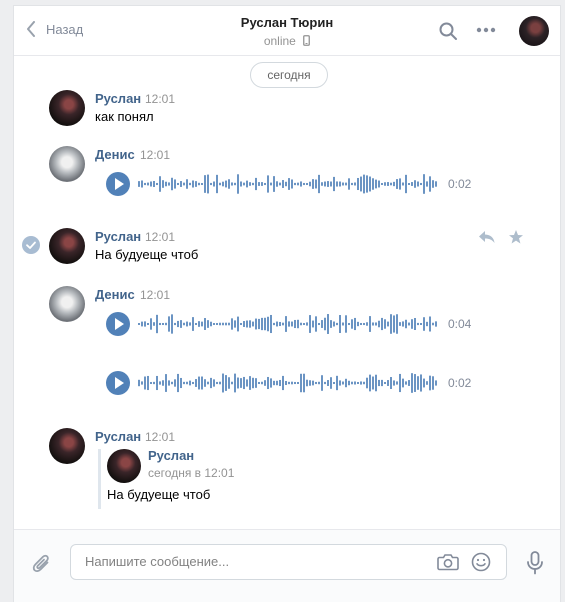  I want to click on phone-icon, so click(307, 40).